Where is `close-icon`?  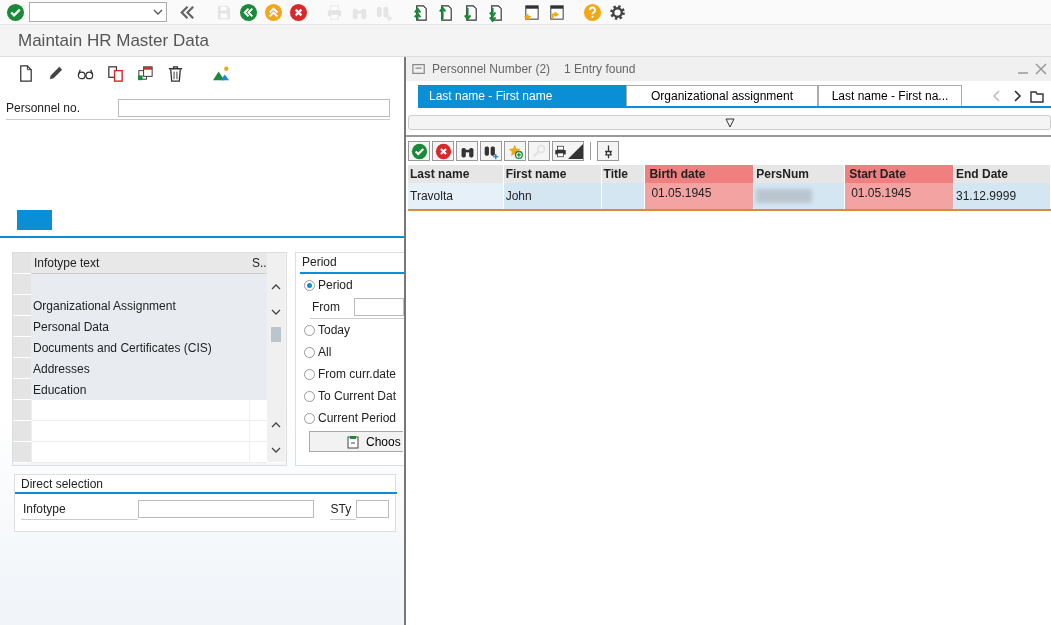
close-icon is located at coordinates (1041, 69).